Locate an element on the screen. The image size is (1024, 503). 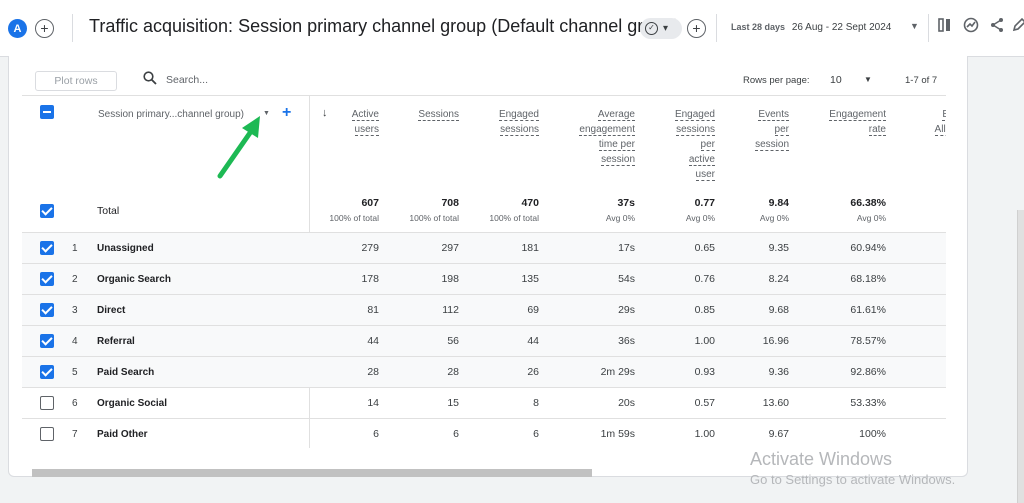
metric-cell: 0.85 is located at coordinates (704, 310).